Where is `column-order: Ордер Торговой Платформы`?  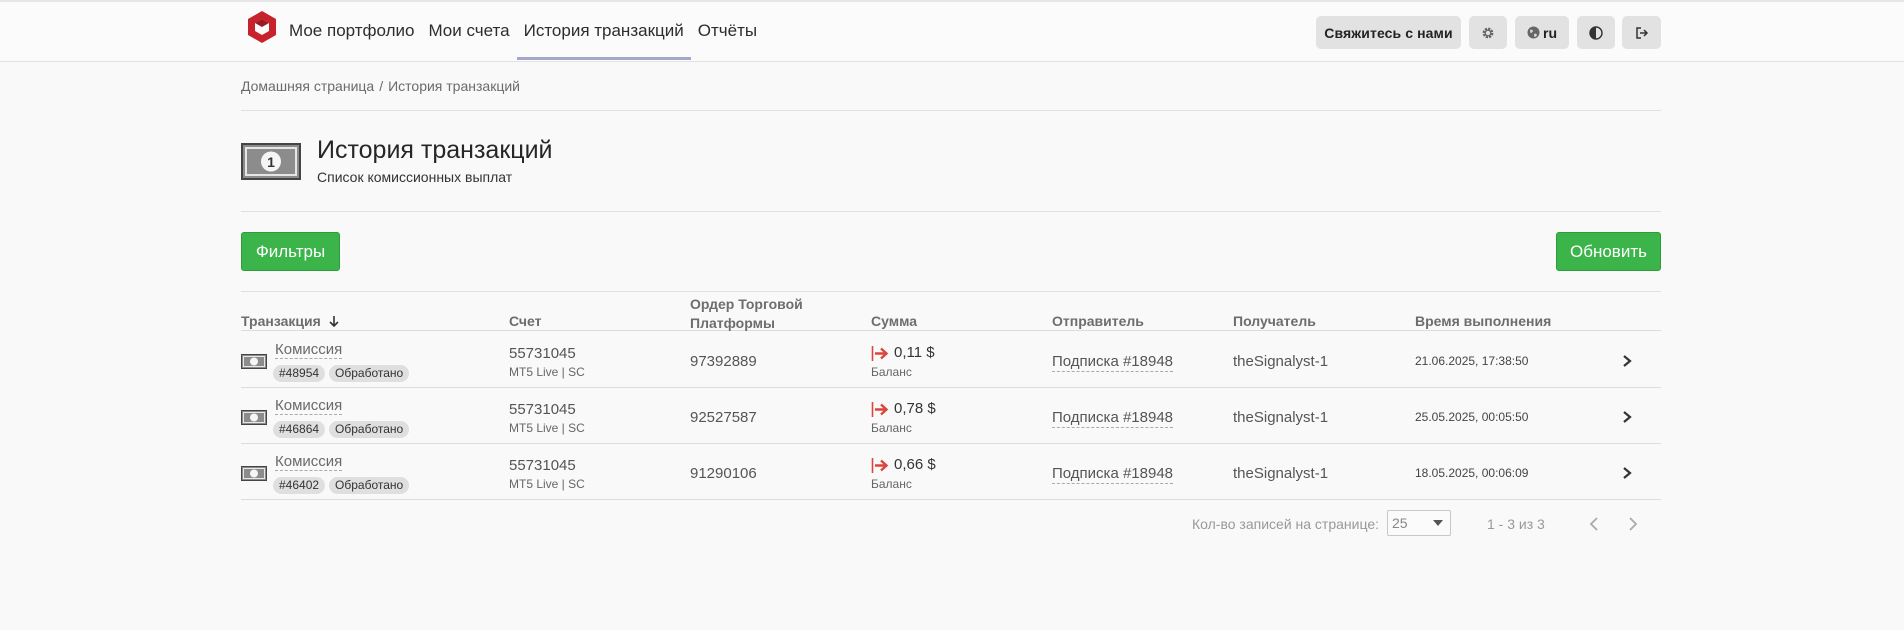
column-order: Ордер Торговой Платформы is located at coordinates (746, 314).